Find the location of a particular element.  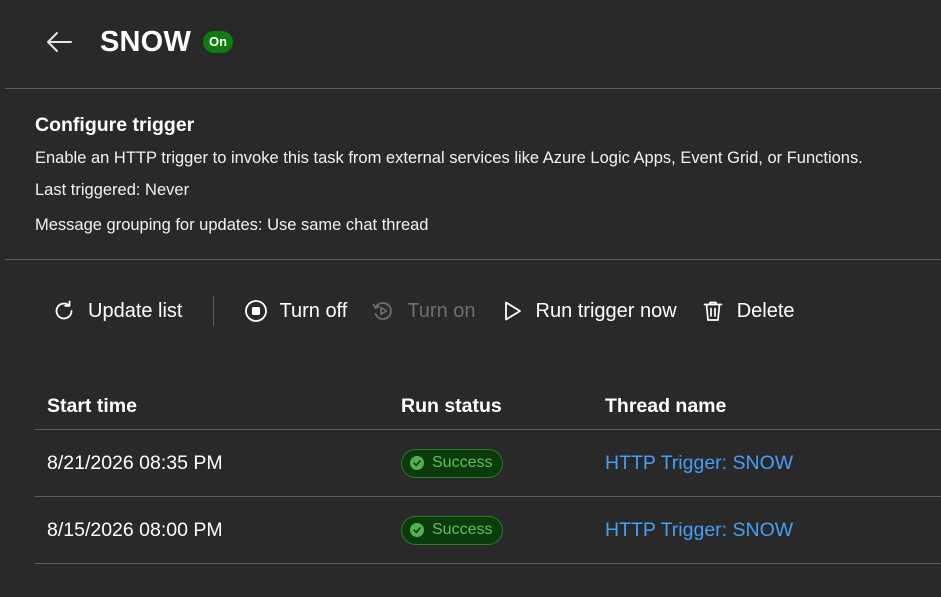

refresh-icon is located at coordinates (64, 311).